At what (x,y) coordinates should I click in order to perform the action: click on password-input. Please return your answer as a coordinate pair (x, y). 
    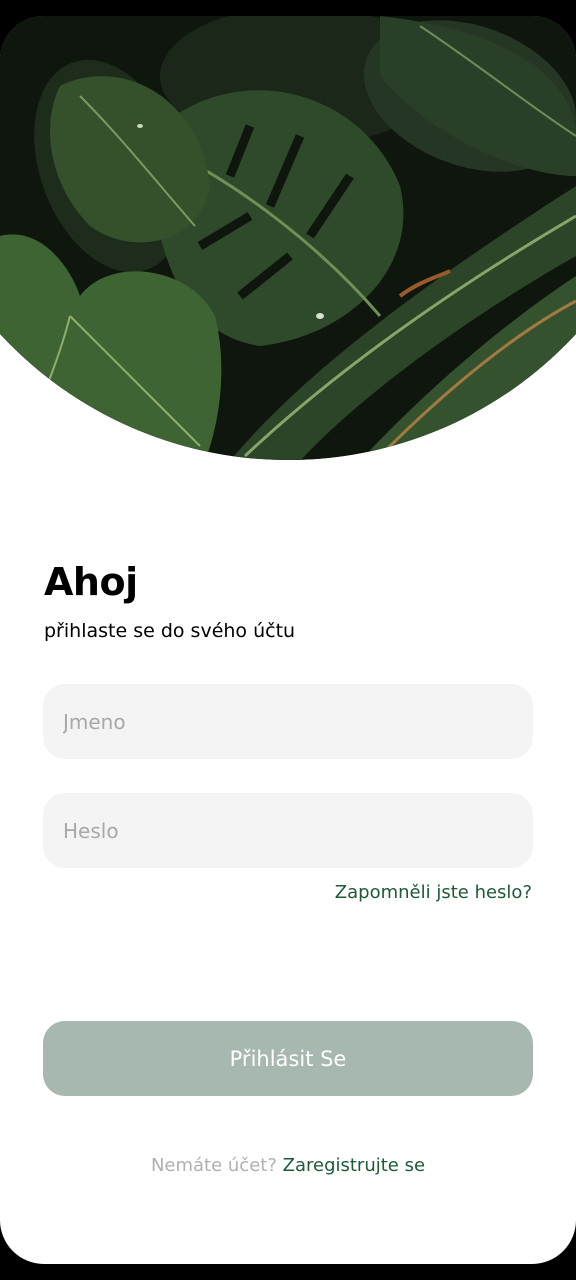
    Looking at the image, I should click on (288, 830).